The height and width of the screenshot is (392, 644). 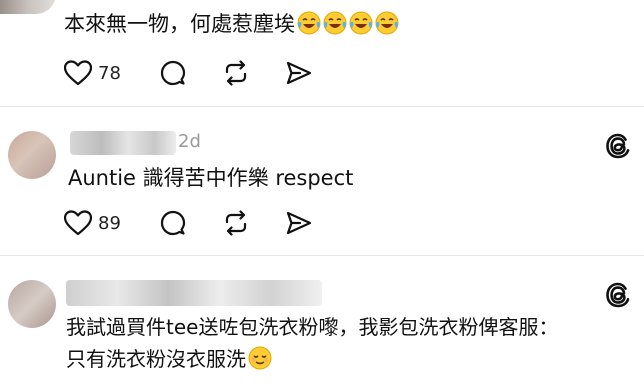 I want to click on post-actions: 89, so click(x=194, y=223).